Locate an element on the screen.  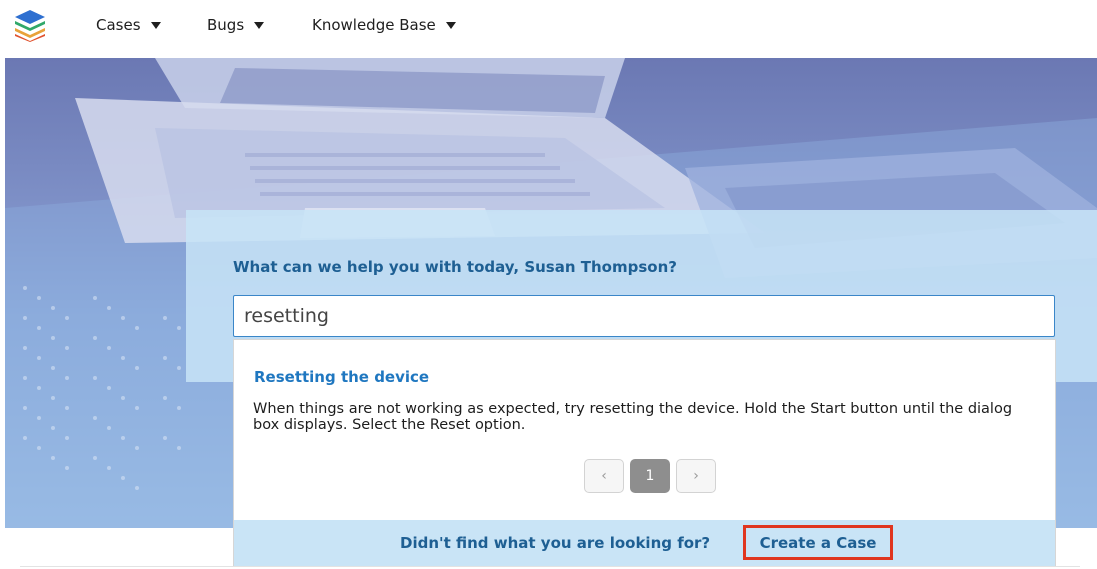
search-input is located at coordinates (644, 316).